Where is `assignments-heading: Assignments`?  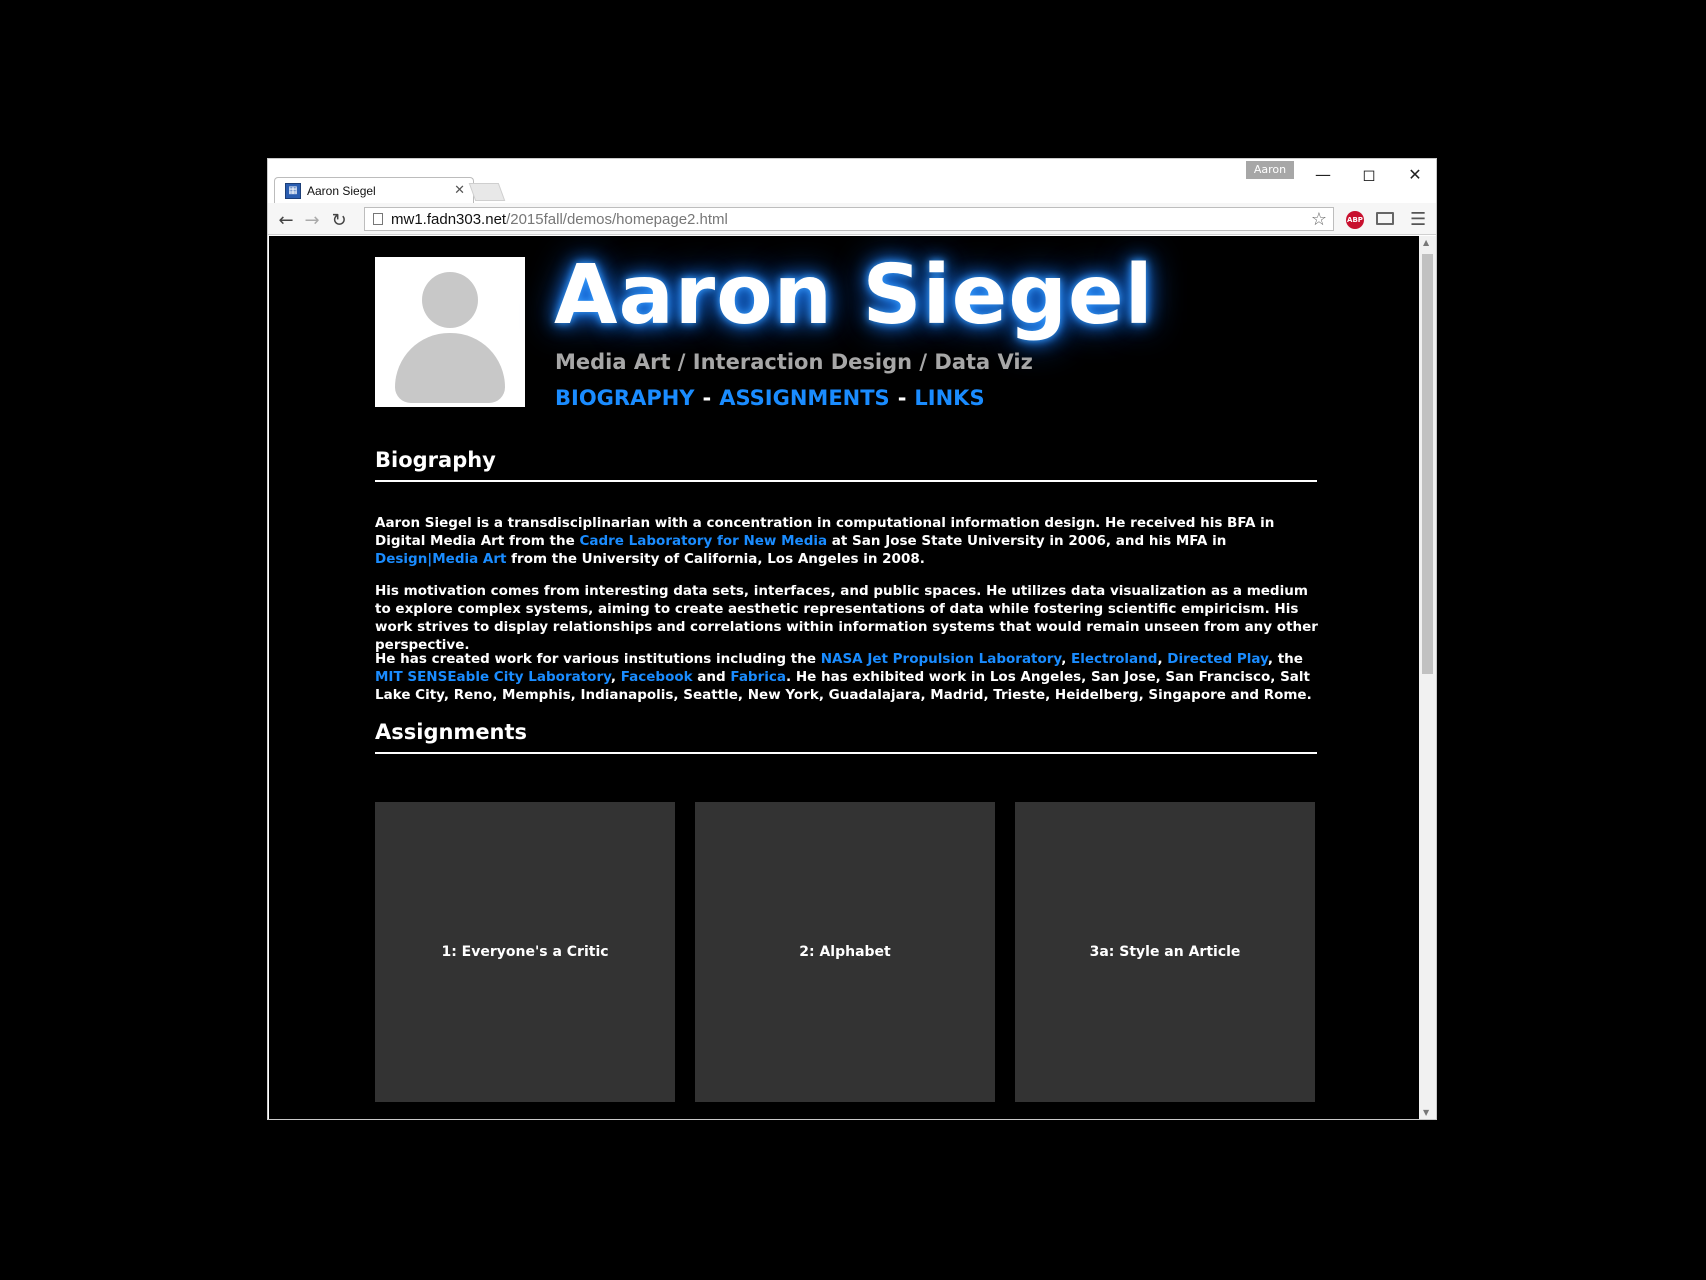 assignments-heading: Assignments is located at coordinates (846, 737).